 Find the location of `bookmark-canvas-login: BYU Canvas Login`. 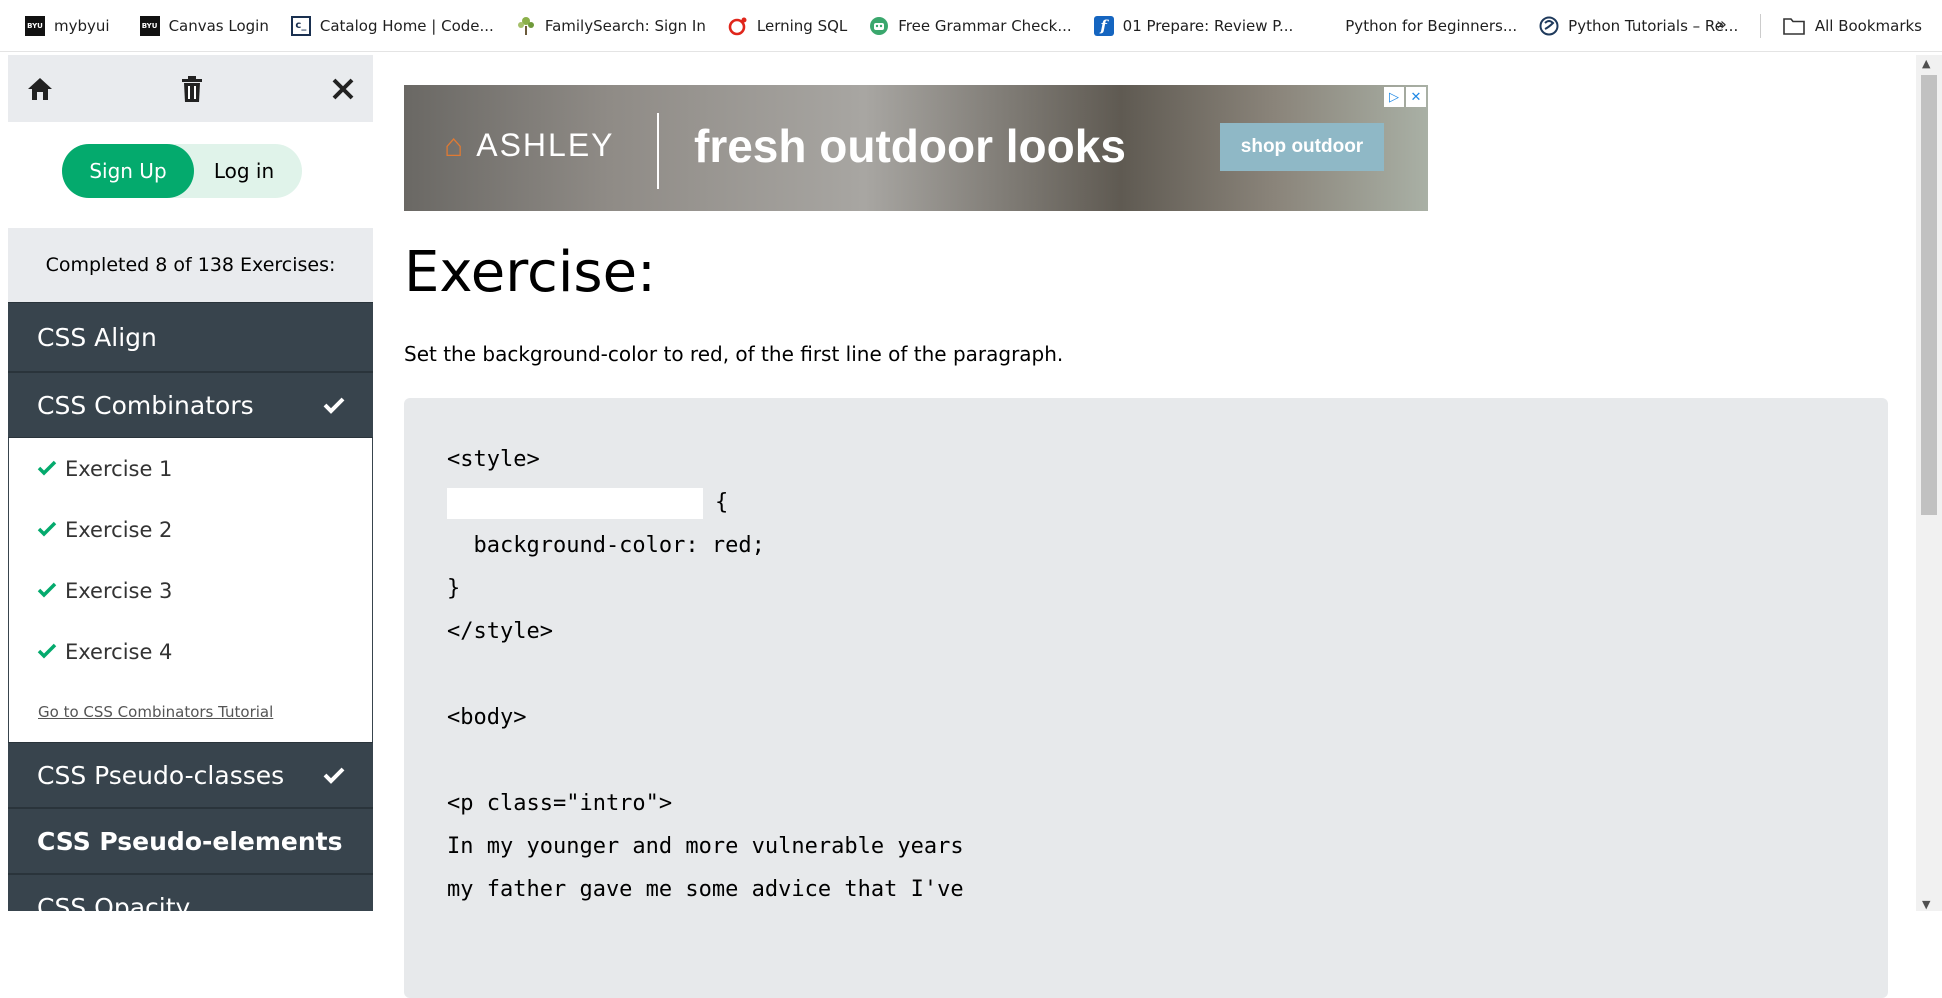

bookmark-canvas-login: BYU Canvas Login is located at coordinates (204, 25).